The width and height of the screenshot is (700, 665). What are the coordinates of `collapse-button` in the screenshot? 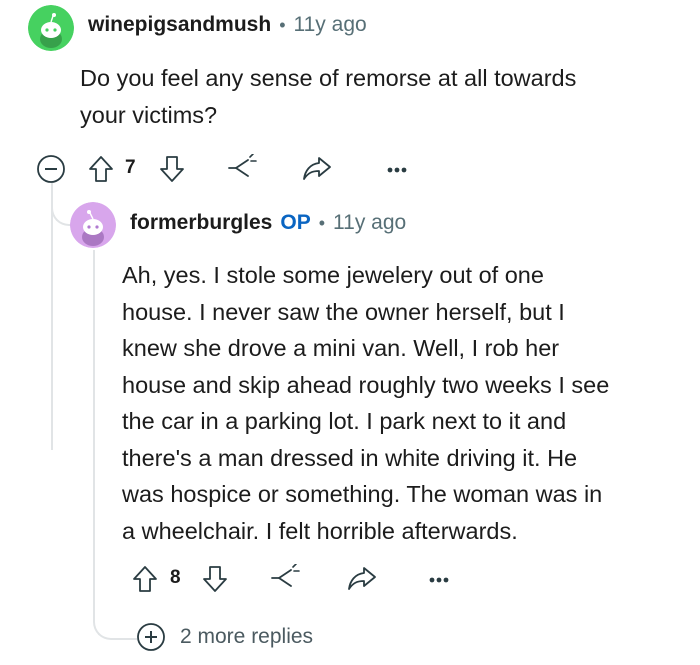 It's located at (51, 169).